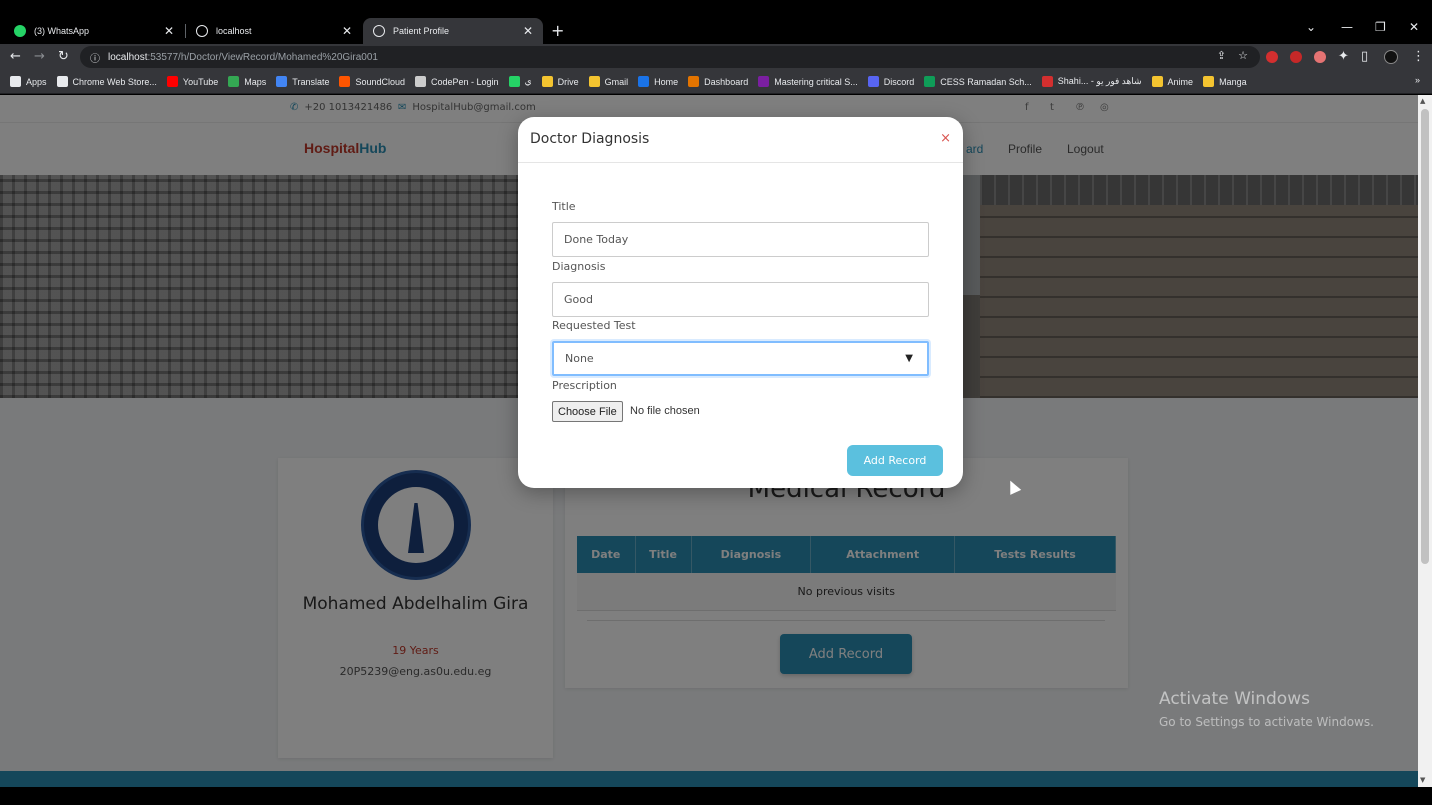 The width and height of the screenshot is (1432, 805). Describe the element at coordinates (616, 81) in the screenshot. I see `bookmark-label: Gmail` at that location.